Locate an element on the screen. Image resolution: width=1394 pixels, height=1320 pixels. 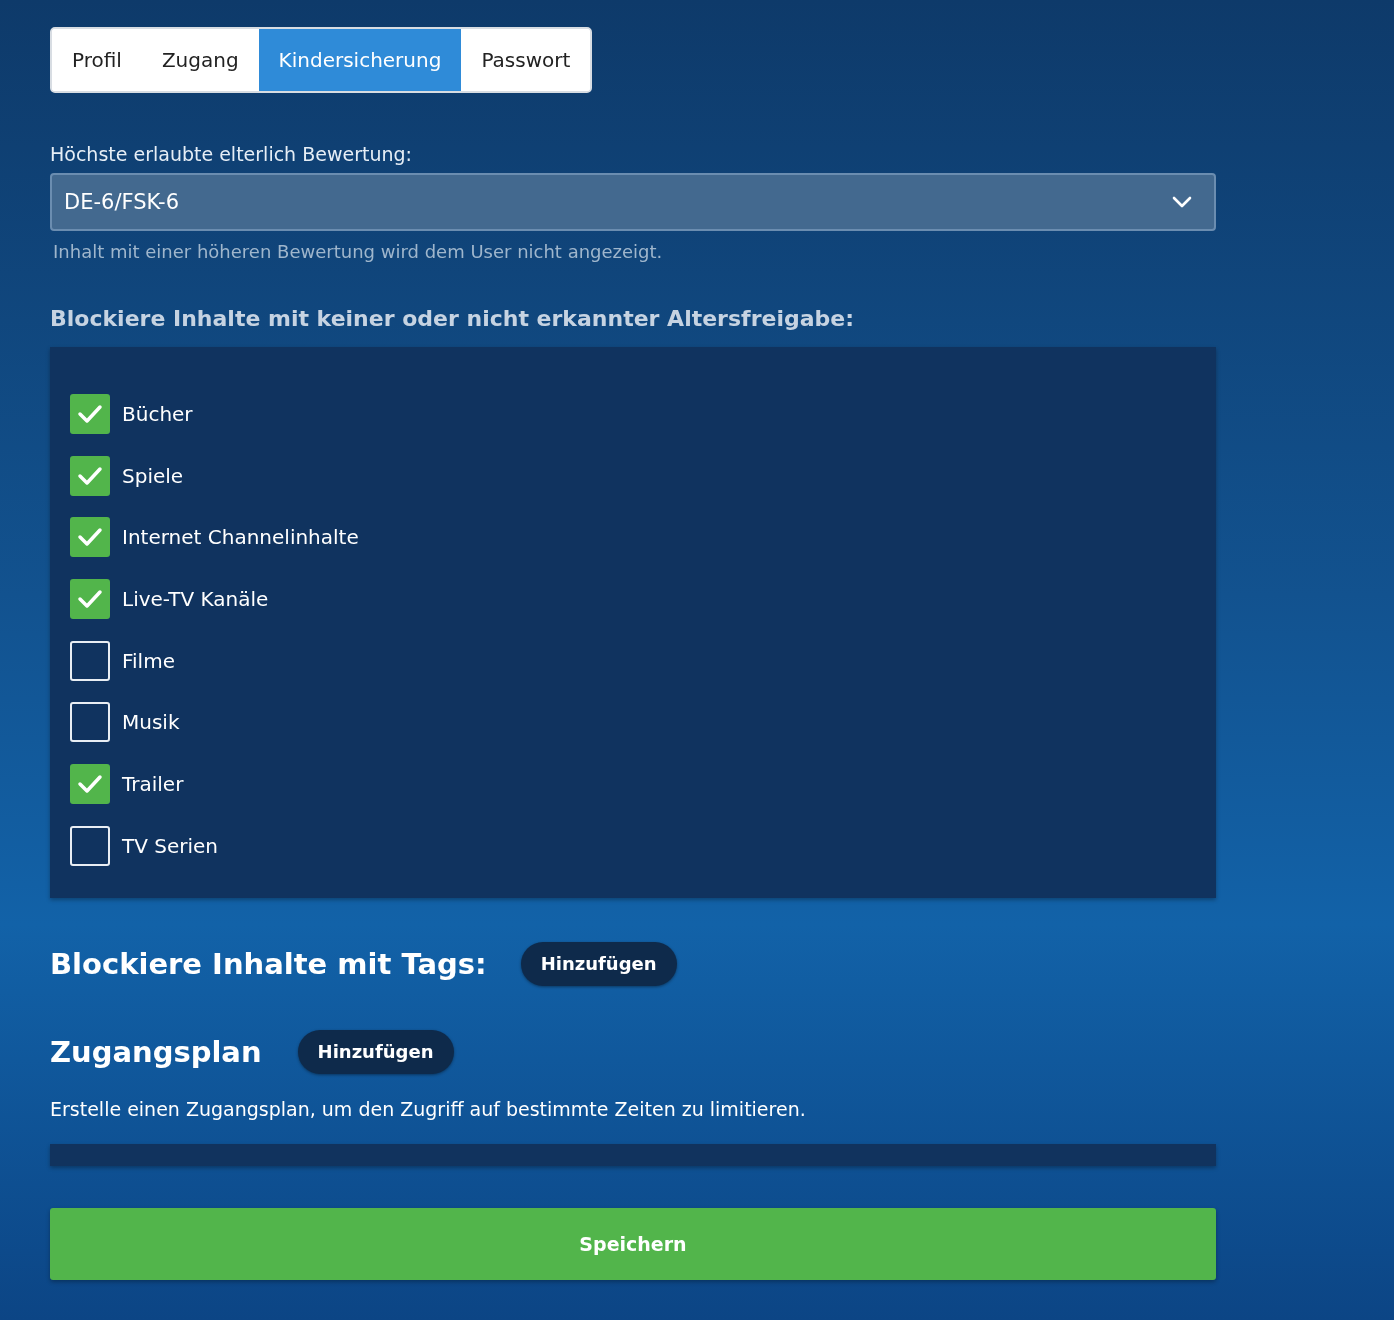
field-hint: Inhalt mit einer höheren Bewertung wird dem User nicht angezeigt. is located at coordinates (358, 251).